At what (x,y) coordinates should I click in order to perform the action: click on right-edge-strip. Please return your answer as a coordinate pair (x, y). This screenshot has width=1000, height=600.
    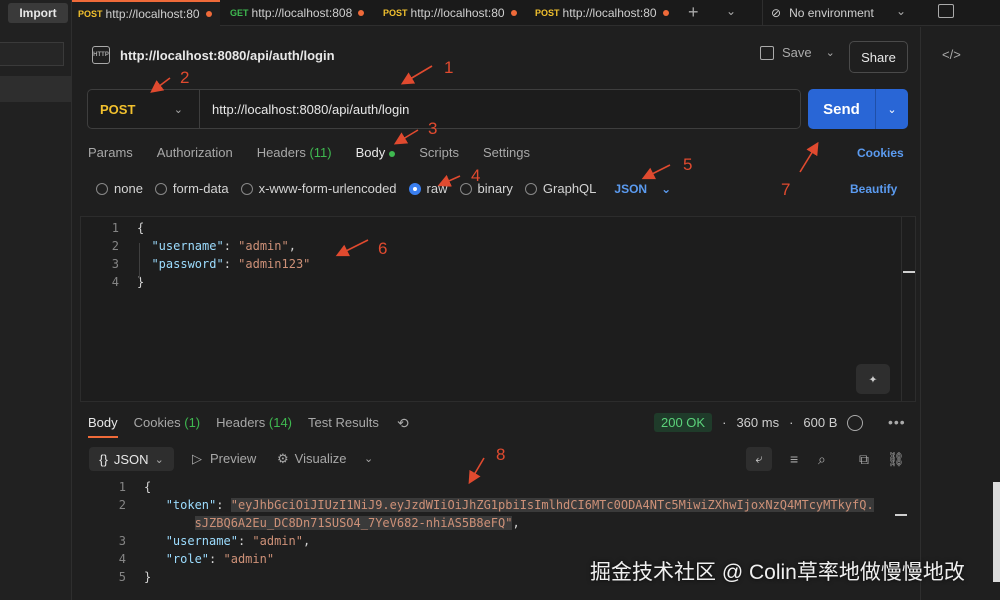
    Looking at the image, I should click on (996, 532).